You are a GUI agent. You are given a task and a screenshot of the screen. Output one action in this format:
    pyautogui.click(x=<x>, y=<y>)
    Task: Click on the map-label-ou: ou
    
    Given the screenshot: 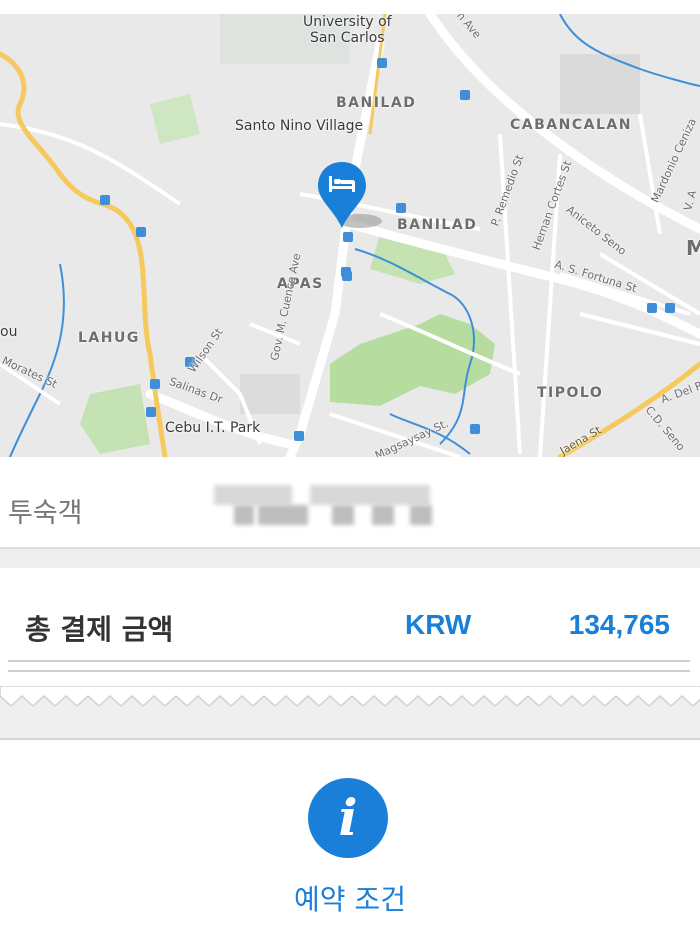 What is the action you would take?
    pyautogui.click(x=9, y=332)
    